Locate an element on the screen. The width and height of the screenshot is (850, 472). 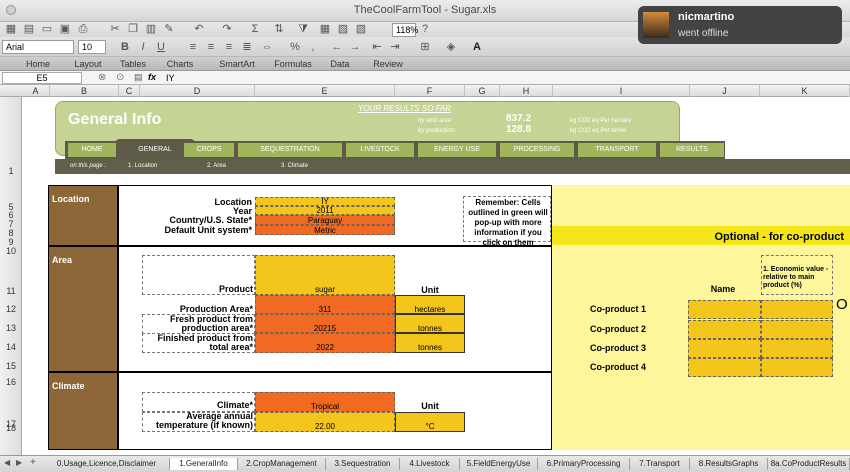
column-header-c: C is located at coordinates (129, 91).